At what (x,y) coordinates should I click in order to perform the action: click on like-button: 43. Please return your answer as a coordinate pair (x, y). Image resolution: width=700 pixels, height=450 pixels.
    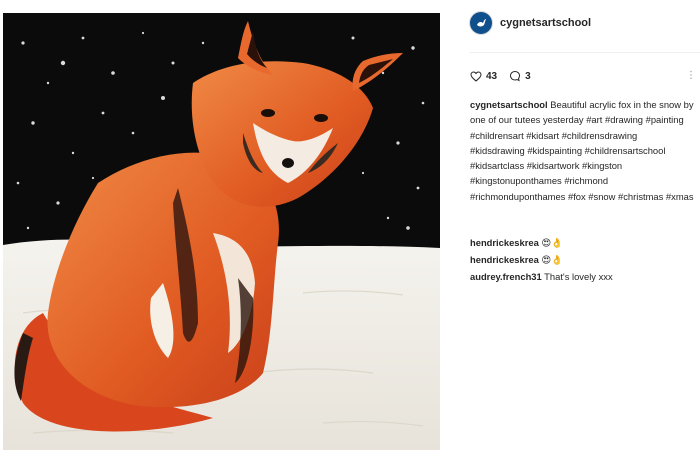
    Looking at the image, I should click on (483, 76).